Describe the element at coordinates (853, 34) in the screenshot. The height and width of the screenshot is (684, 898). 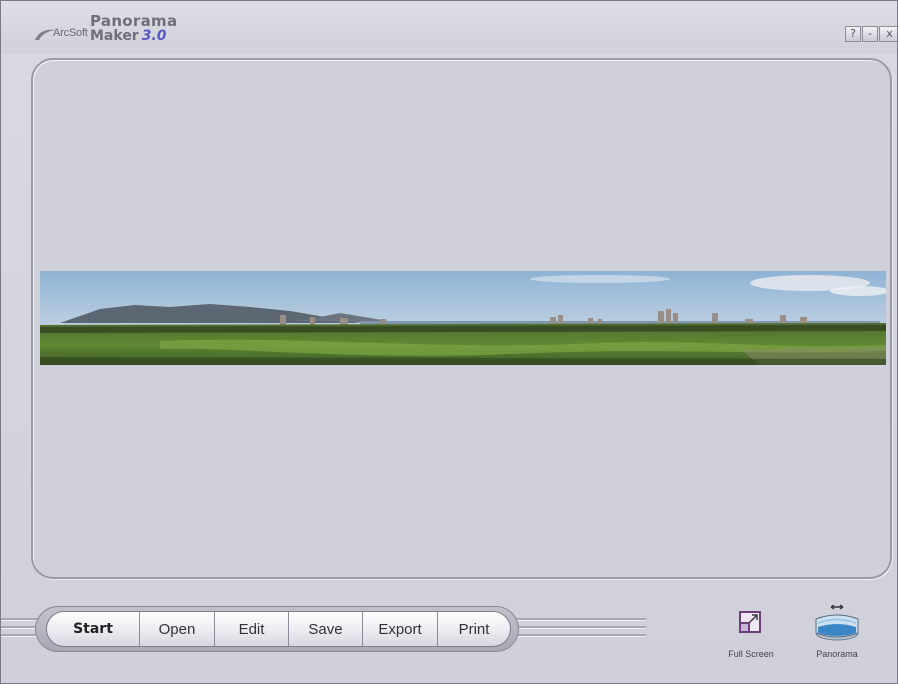
I see `help-button: ?` at that location.